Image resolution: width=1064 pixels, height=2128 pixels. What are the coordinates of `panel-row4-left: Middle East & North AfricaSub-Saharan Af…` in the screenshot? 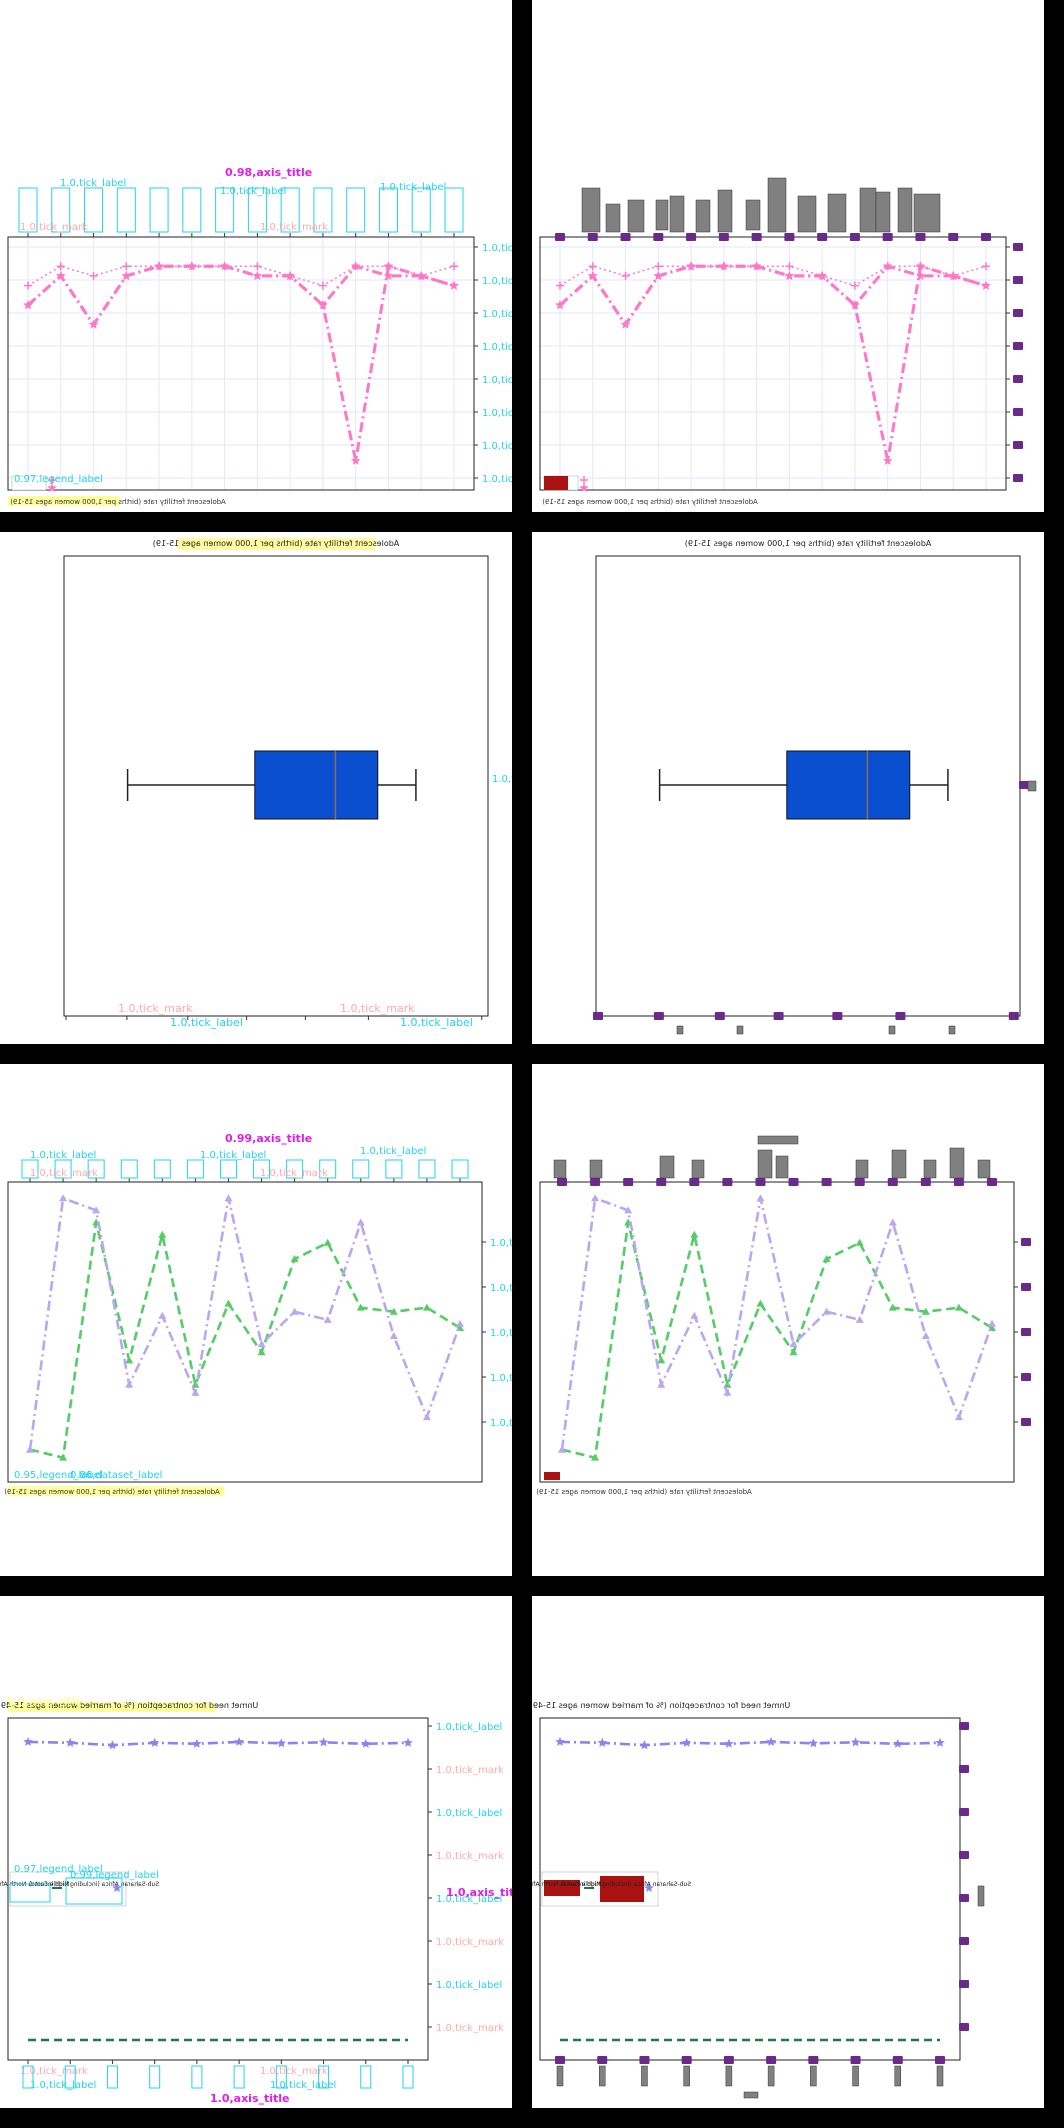 It's located at (256, 1852).